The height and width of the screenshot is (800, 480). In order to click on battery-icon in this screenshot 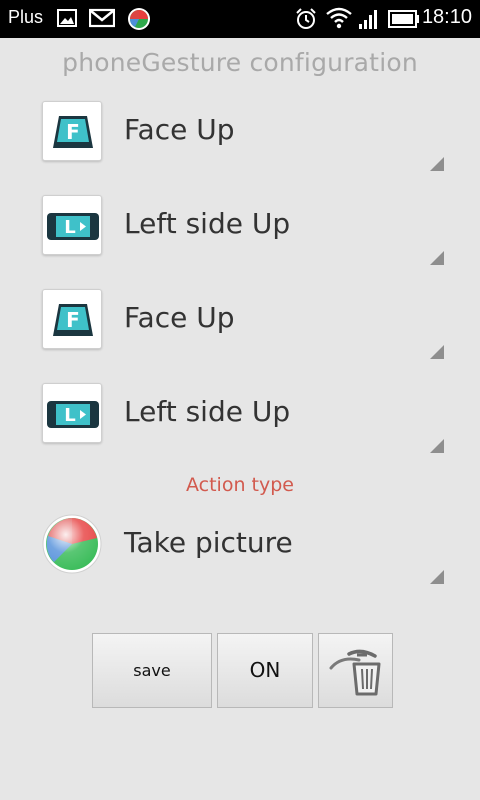, I will do `click(404, 21)`.